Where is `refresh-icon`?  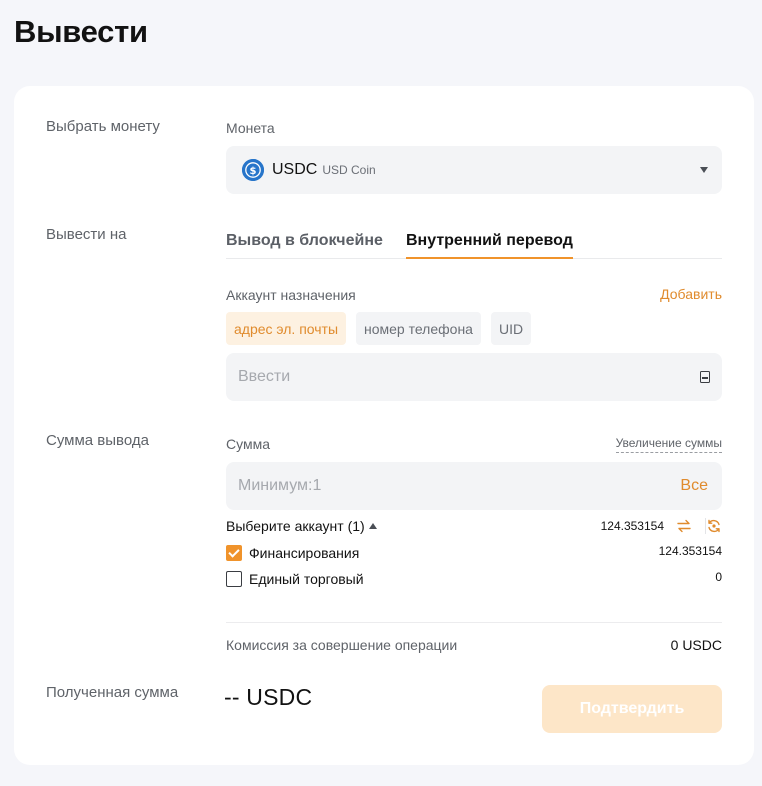 refresh-icon is located at coordinates (714, 526).